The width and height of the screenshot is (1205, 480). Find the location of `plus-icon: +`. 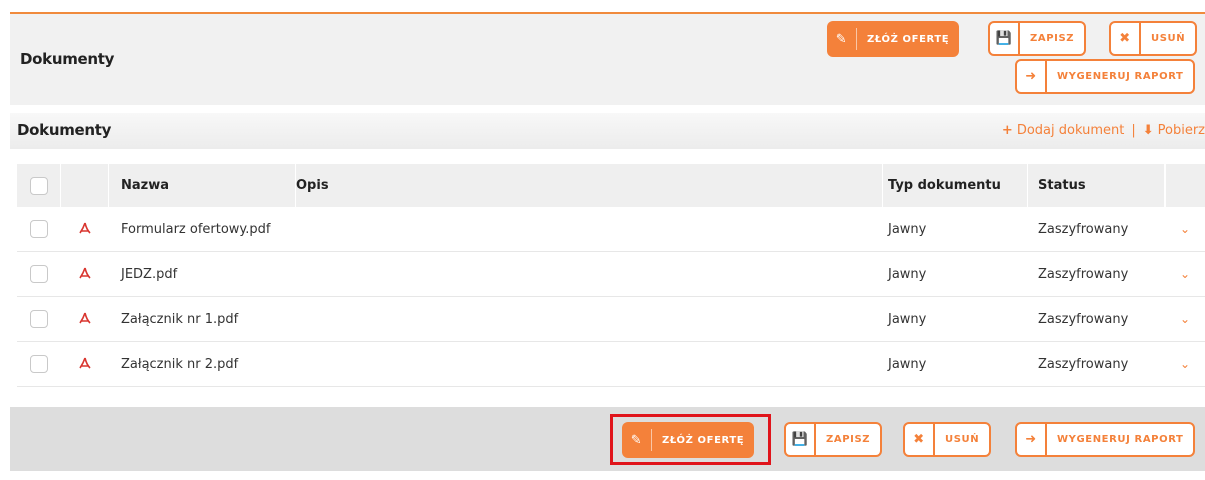

plus-icon: + is located at coordinates (1007, 130).